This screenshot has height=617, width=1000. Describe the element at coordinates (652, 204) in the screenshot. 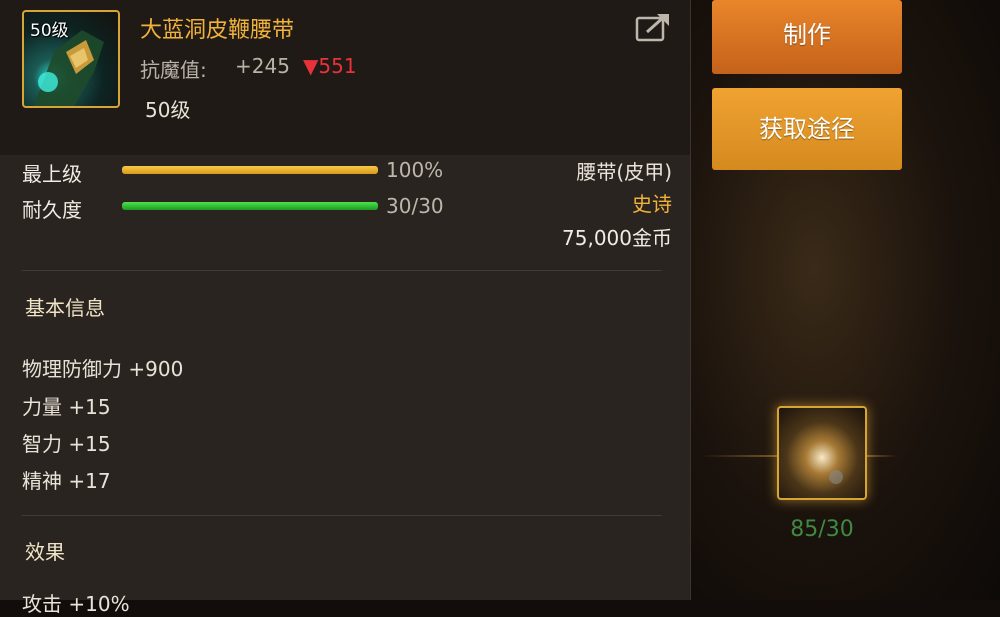

I see `item-rarity: 史诗` at that location.